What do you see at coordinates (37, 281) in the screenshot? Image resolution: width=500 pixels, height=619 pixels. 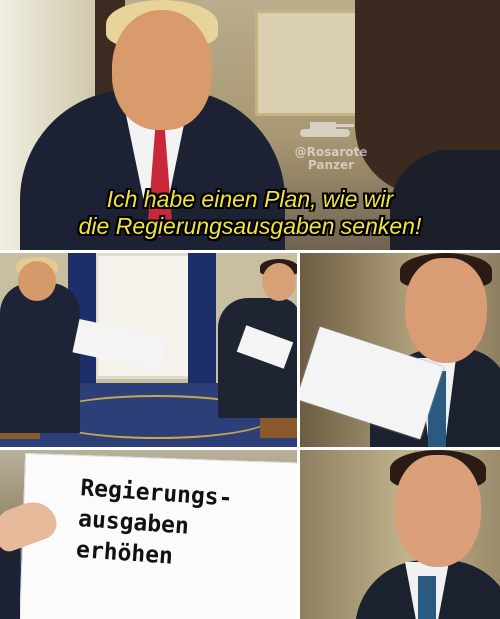 I see `person-left-head` at bounding box center [37, 281].